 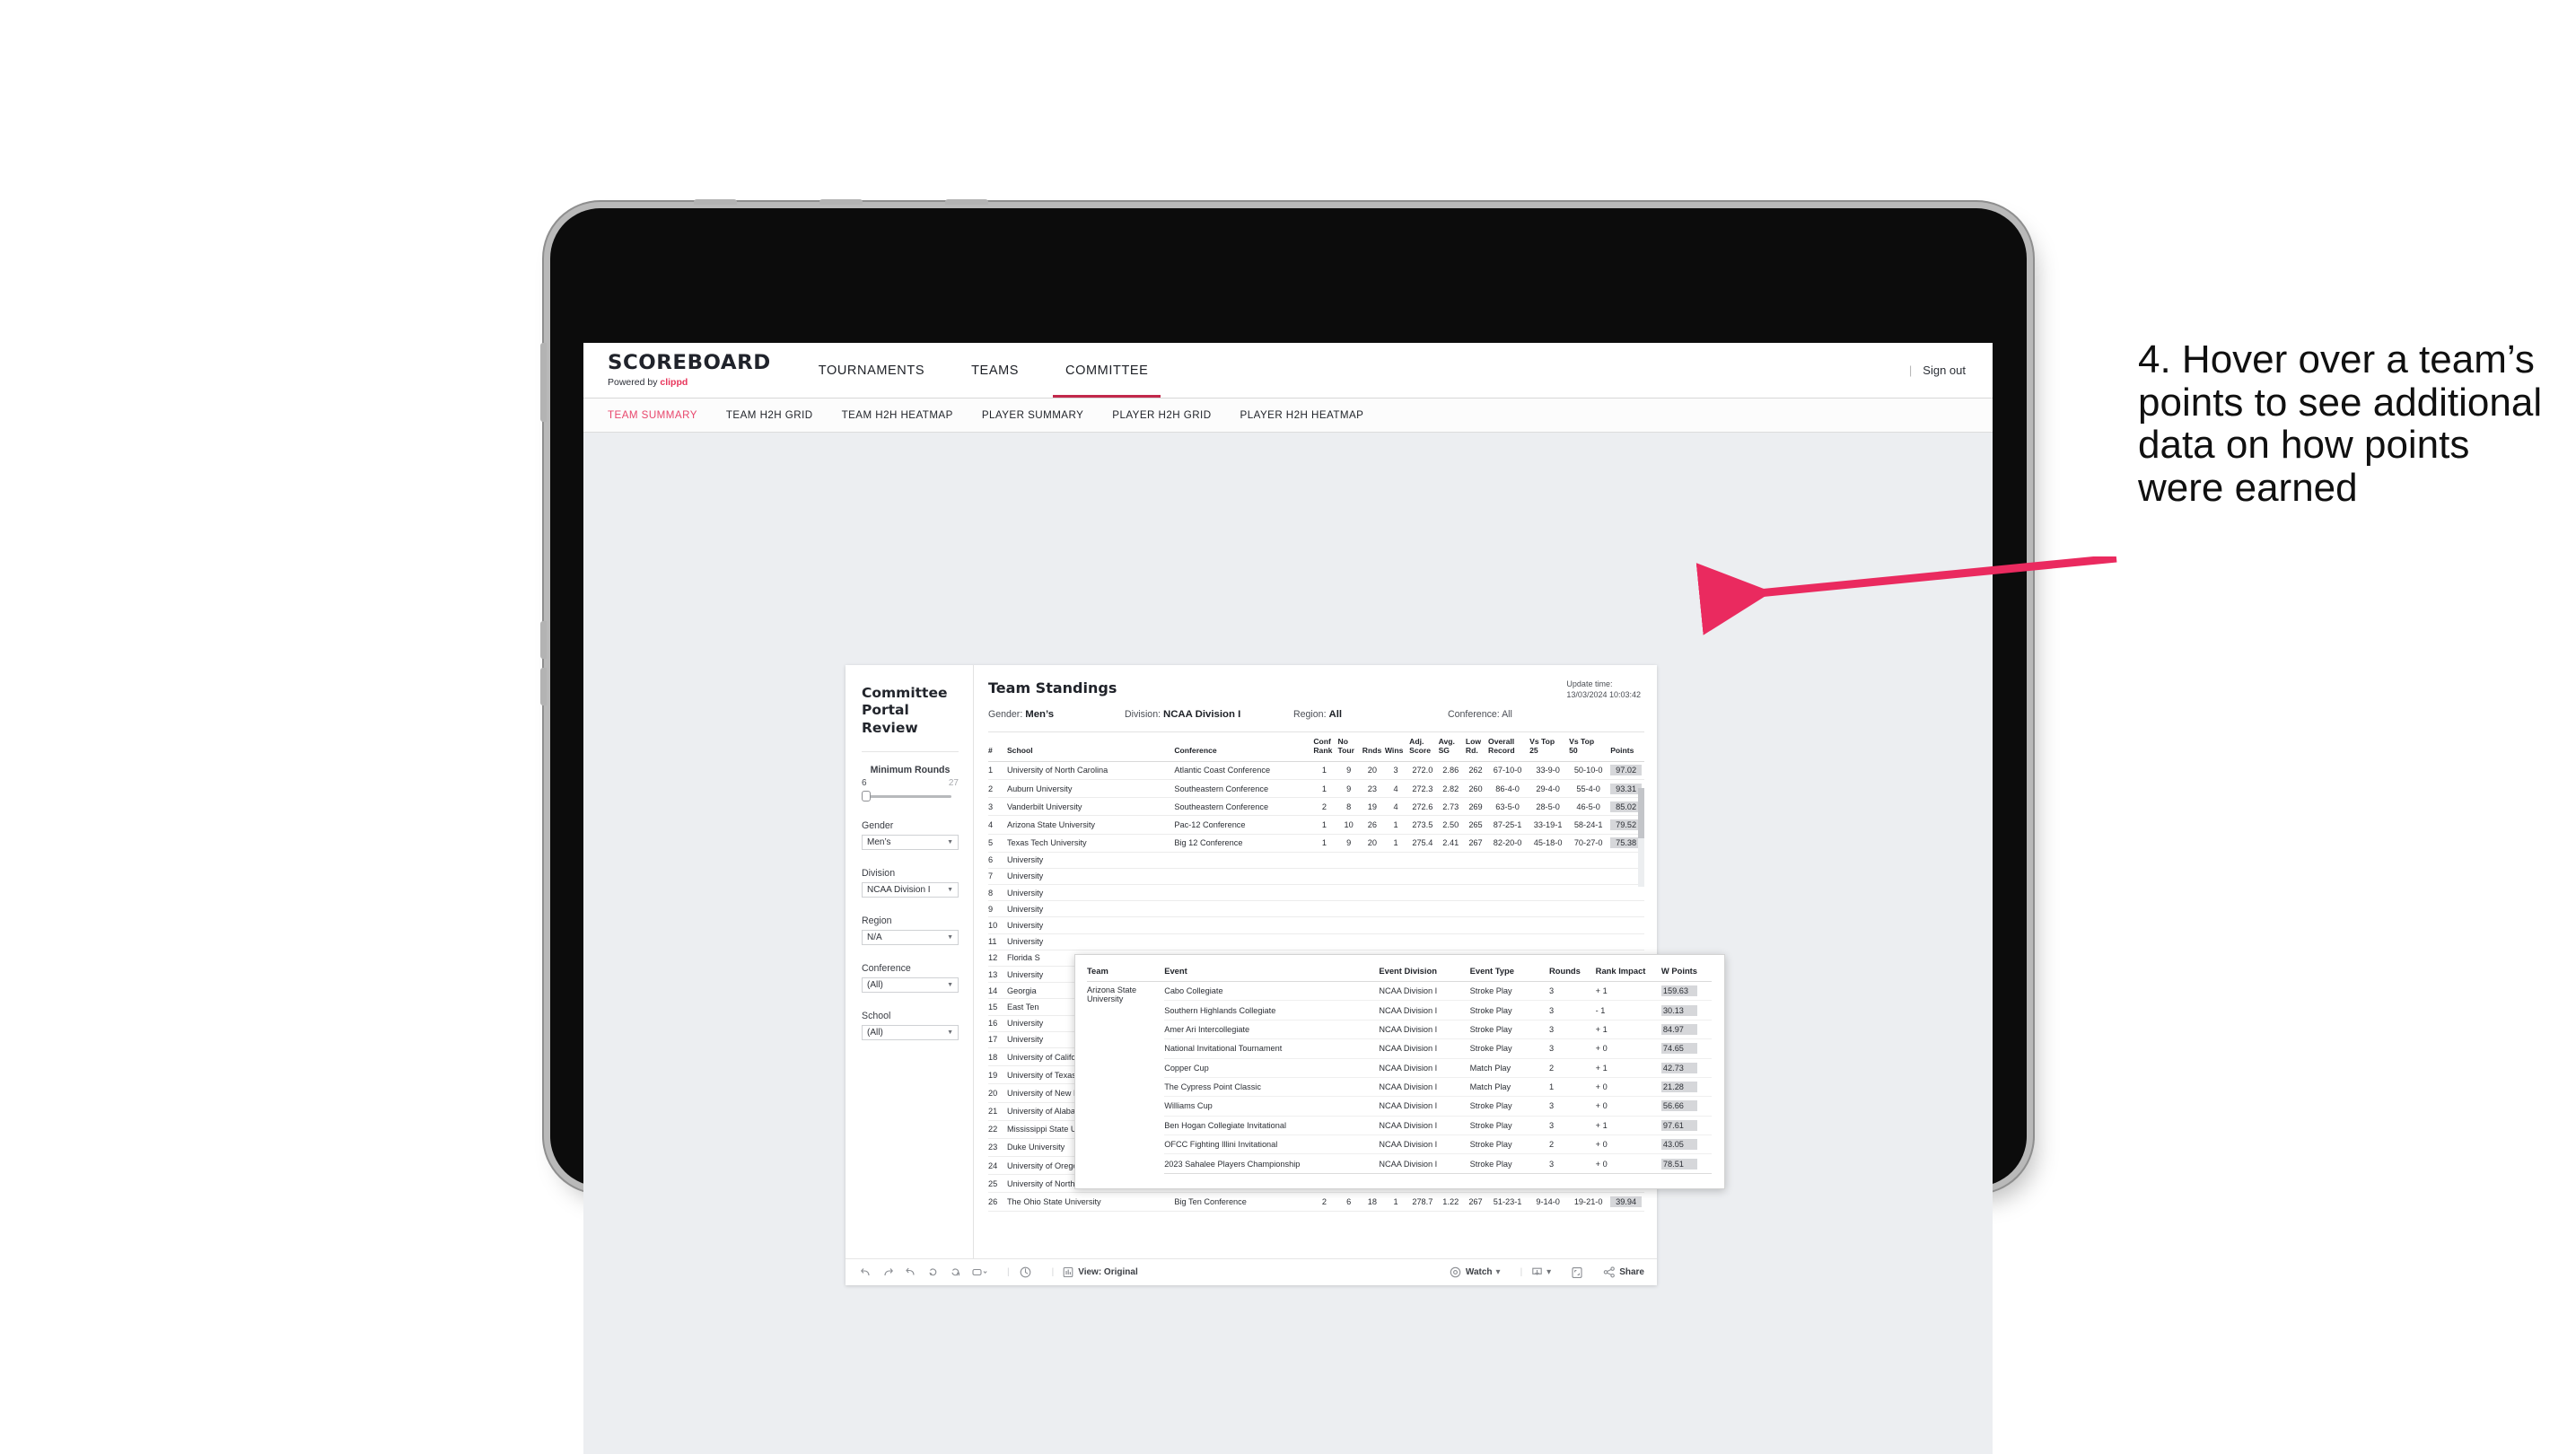 What do you see at coordinates (995, 370) in the screenshot?
I see `nav-item-teams: TEAMS` at bounding box center [995, 370].